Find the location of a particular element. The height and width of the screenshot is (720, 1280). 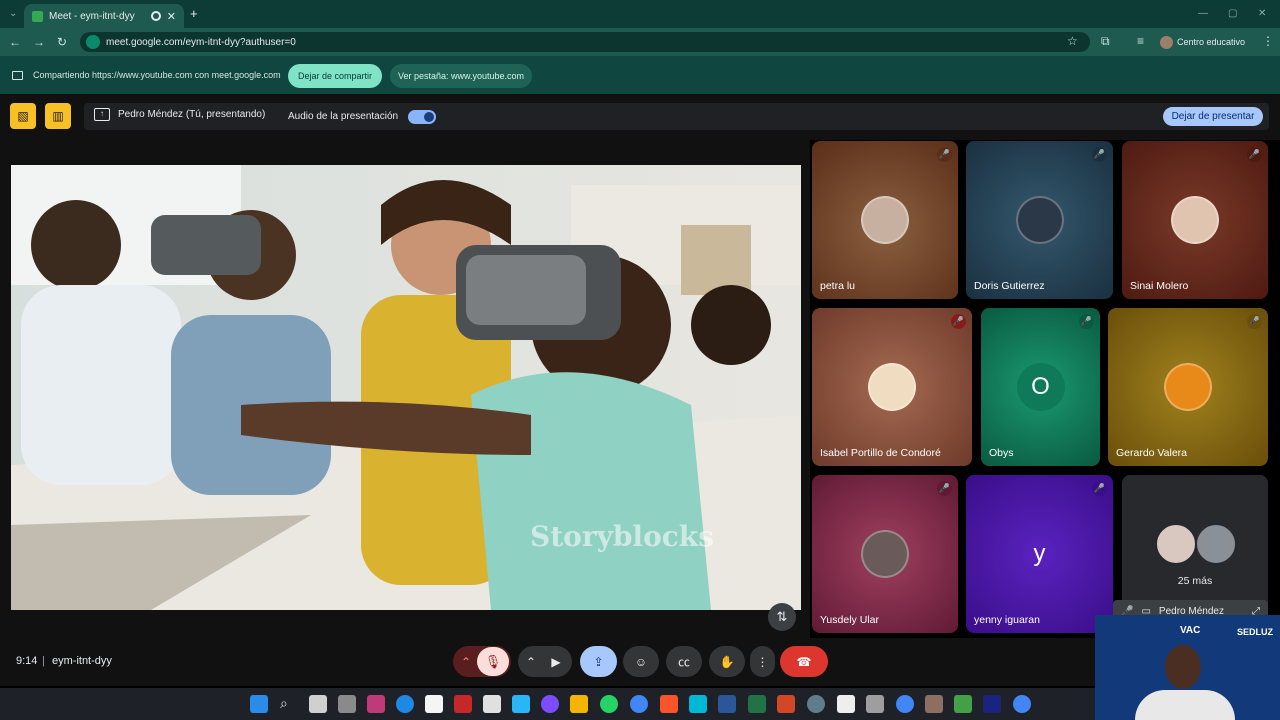

presenter-info: ↑ Pedro Méndez (Tú, presentando) is located at coordinates (179, 114).